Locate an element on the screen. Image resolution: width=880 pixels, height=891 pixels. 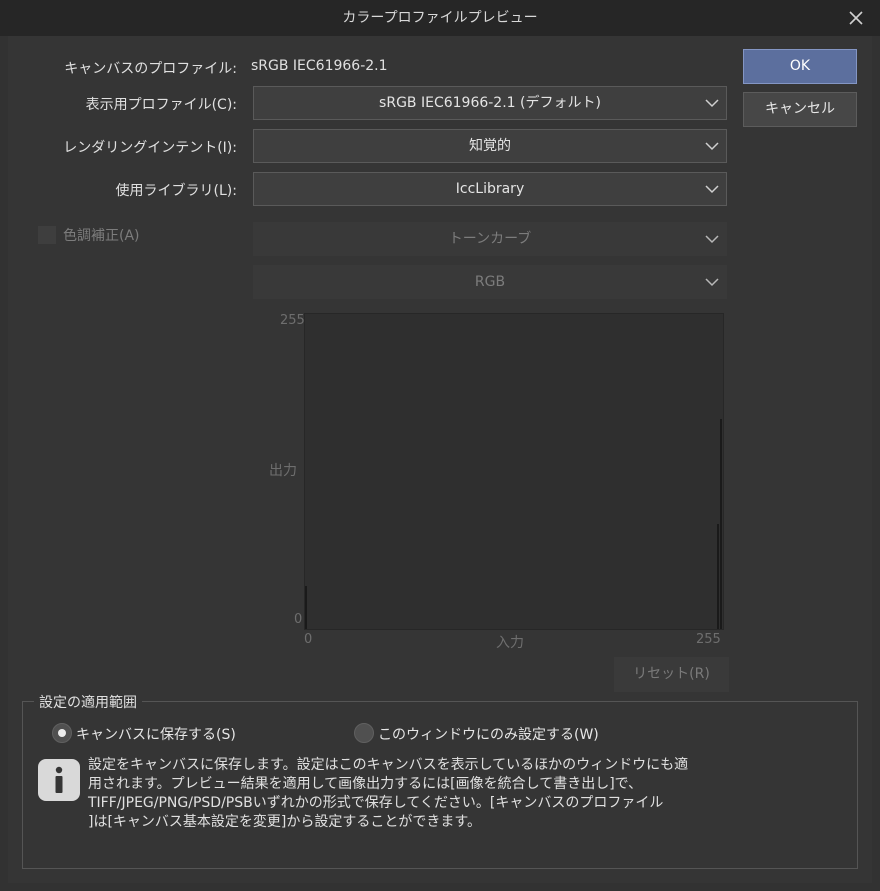
window-title: カラープロファイルプレビュー is located at coordinates (440, 18).